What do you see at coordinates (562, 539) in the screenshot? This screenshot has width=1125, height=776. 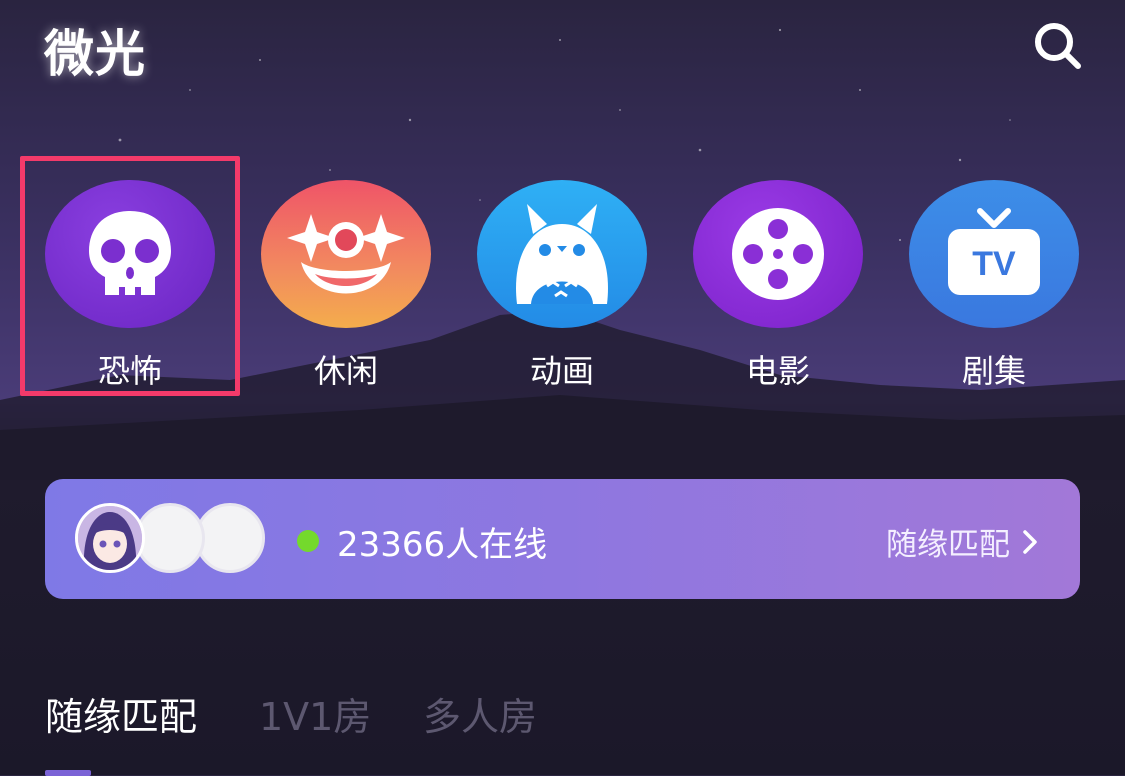 I see `online-match-bar: 23366人在线 随缘匹配` at bounding box center [562, 539].